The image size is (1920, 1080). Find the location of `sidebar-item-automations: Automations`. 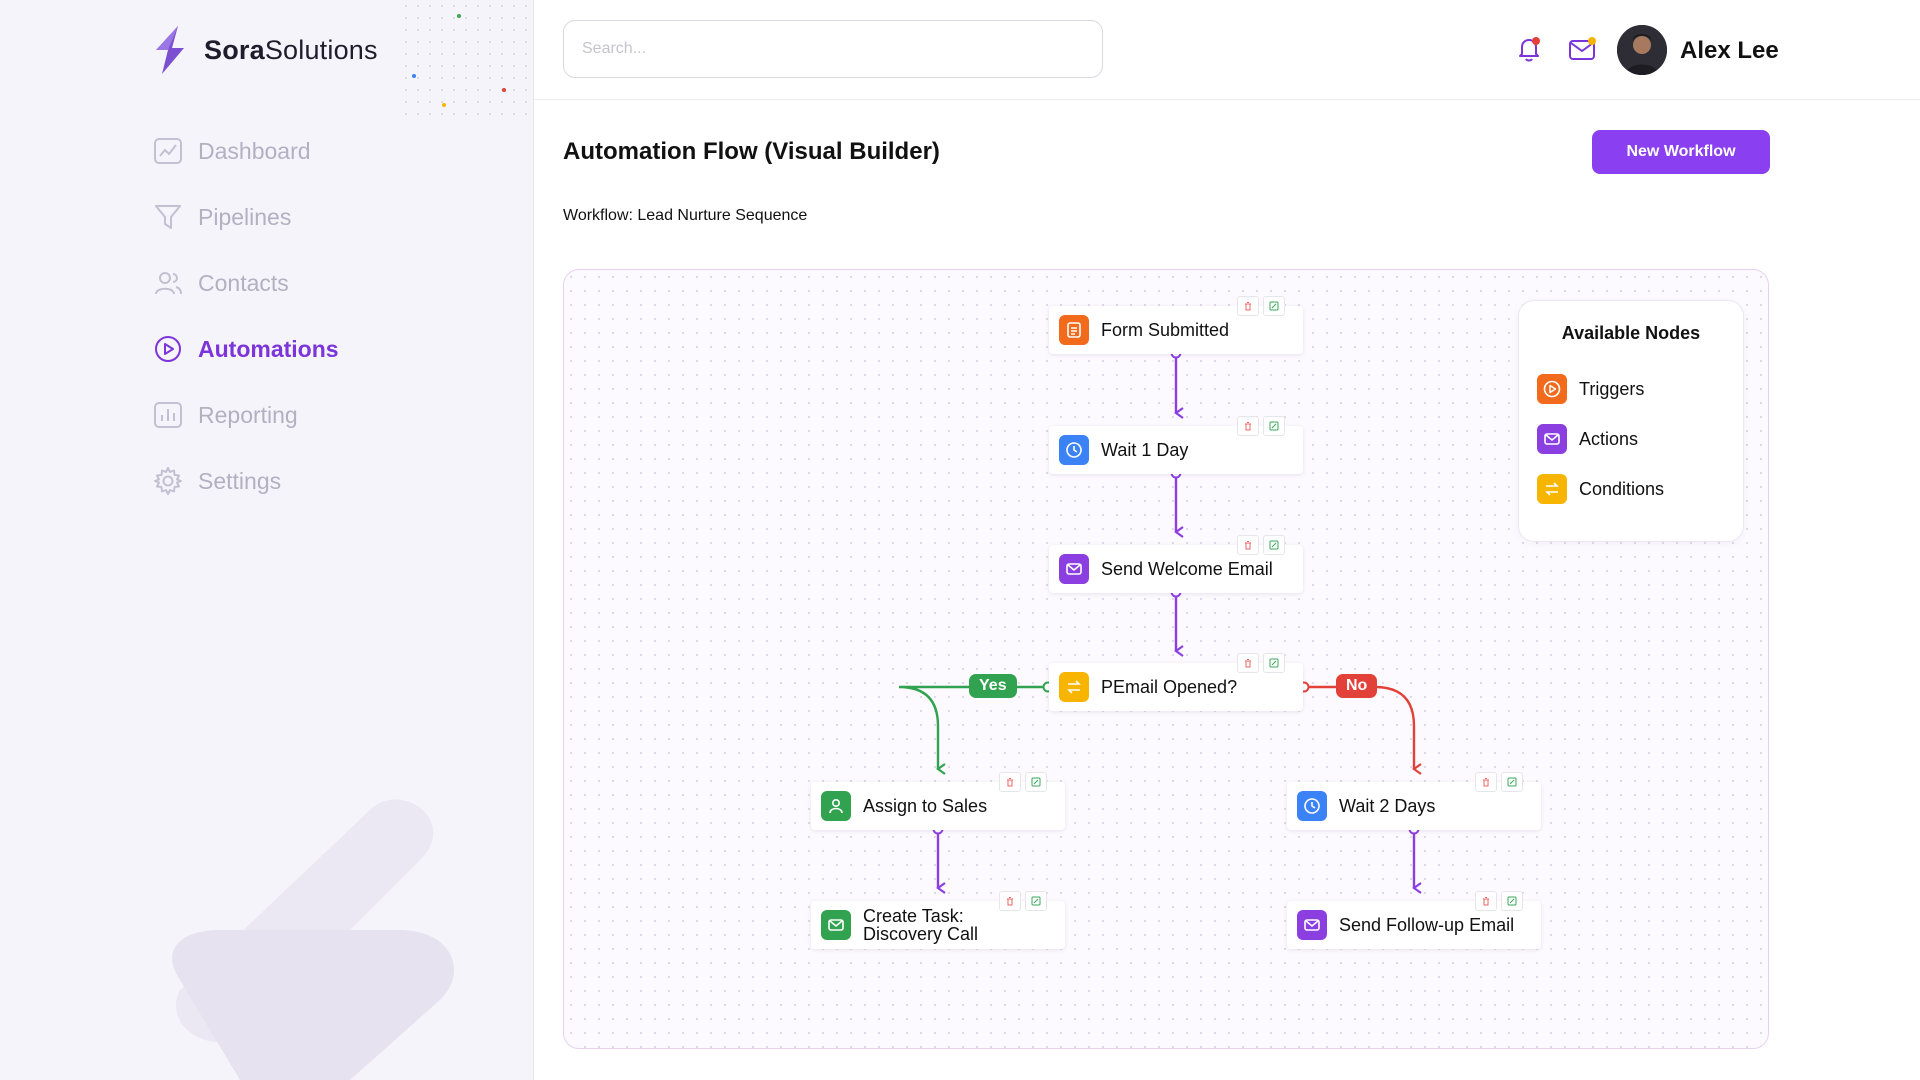

sidebar-item-automations: Automations is located at coordinates (245, 349).